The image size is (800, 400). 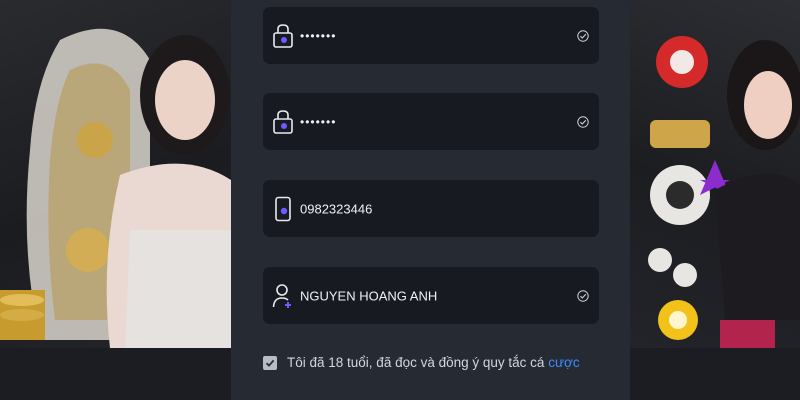 What do you see at coordinates (431, 208) in the screenshot?
I see `phone-field: 0982323446` at bounding box center [431, 208].